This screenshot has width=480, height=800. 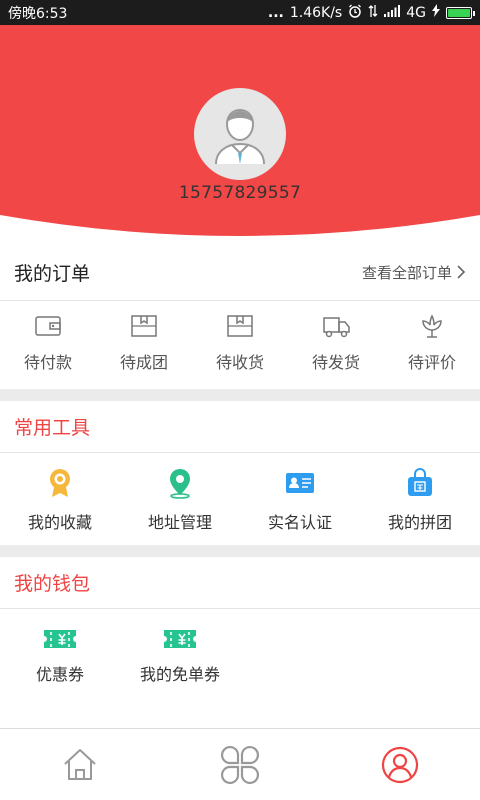 I want to click on flower-icon, so click(x=432, y=326).